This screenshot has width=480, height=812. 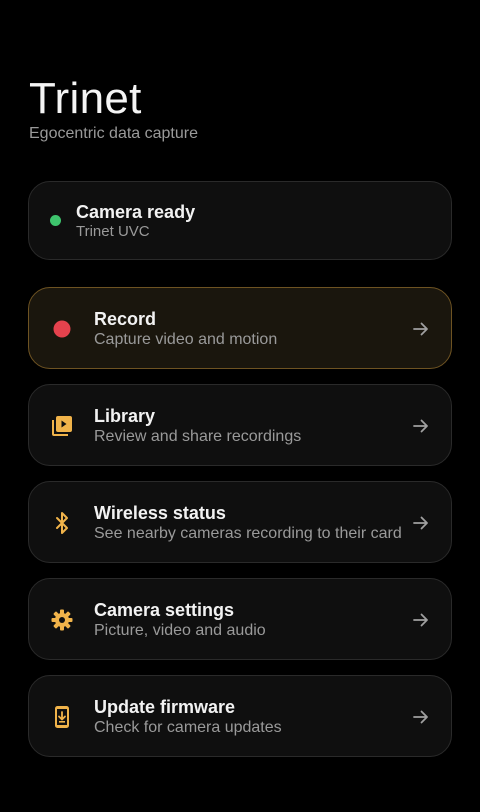 I want to click on menu-item-subtitle: Picture, video and audio, so click(x=180, y=630).